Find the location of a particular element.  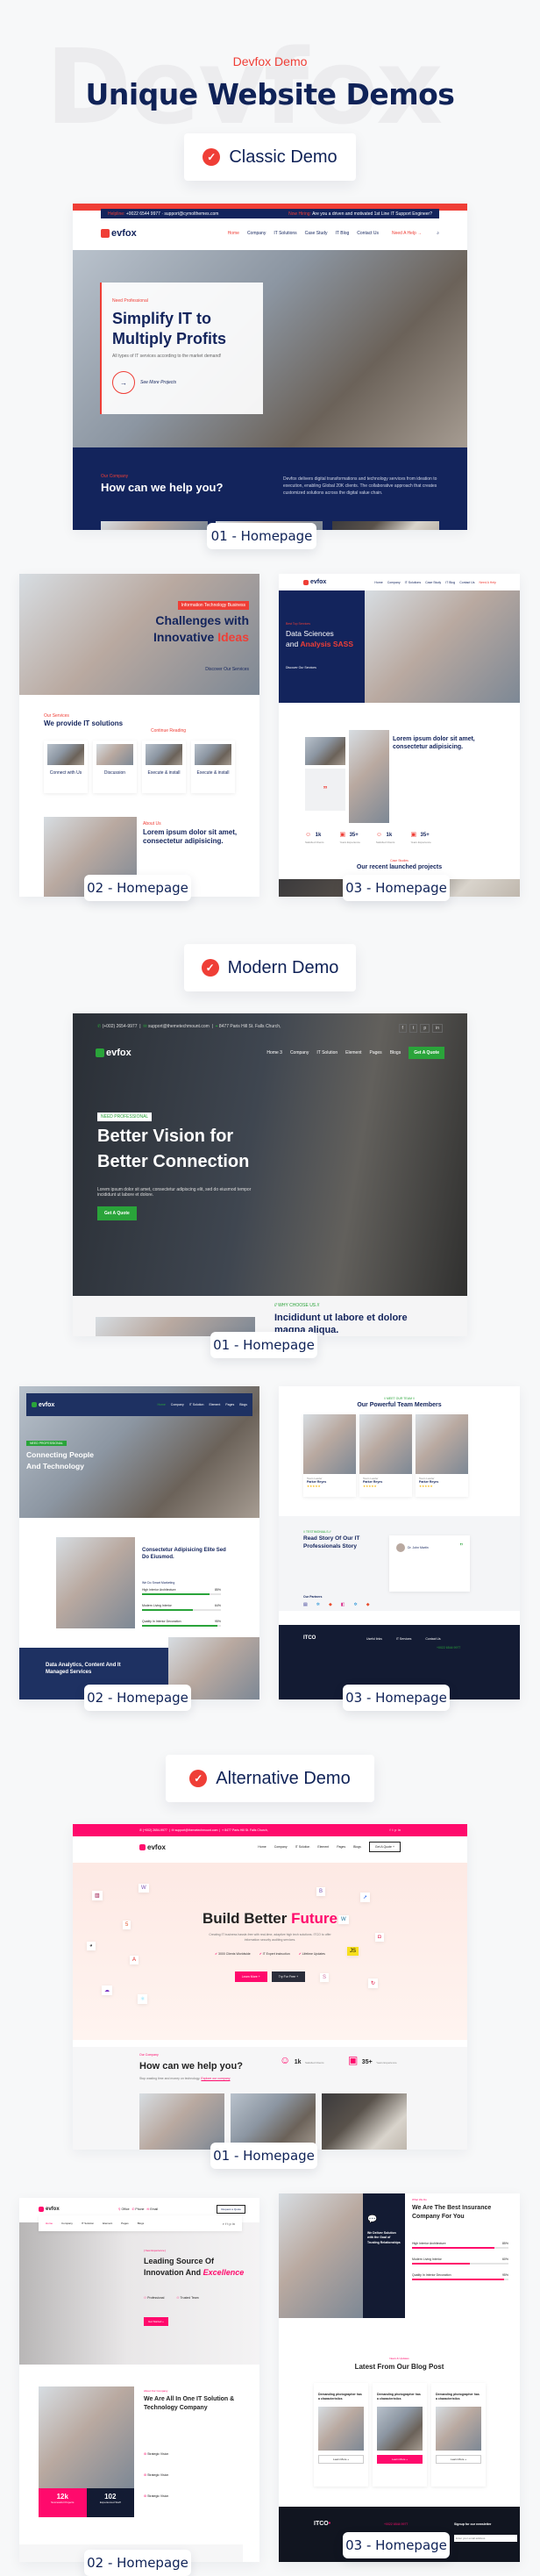

get-a-quote-button: Get A Quote is located at coordinates (426, 1053).